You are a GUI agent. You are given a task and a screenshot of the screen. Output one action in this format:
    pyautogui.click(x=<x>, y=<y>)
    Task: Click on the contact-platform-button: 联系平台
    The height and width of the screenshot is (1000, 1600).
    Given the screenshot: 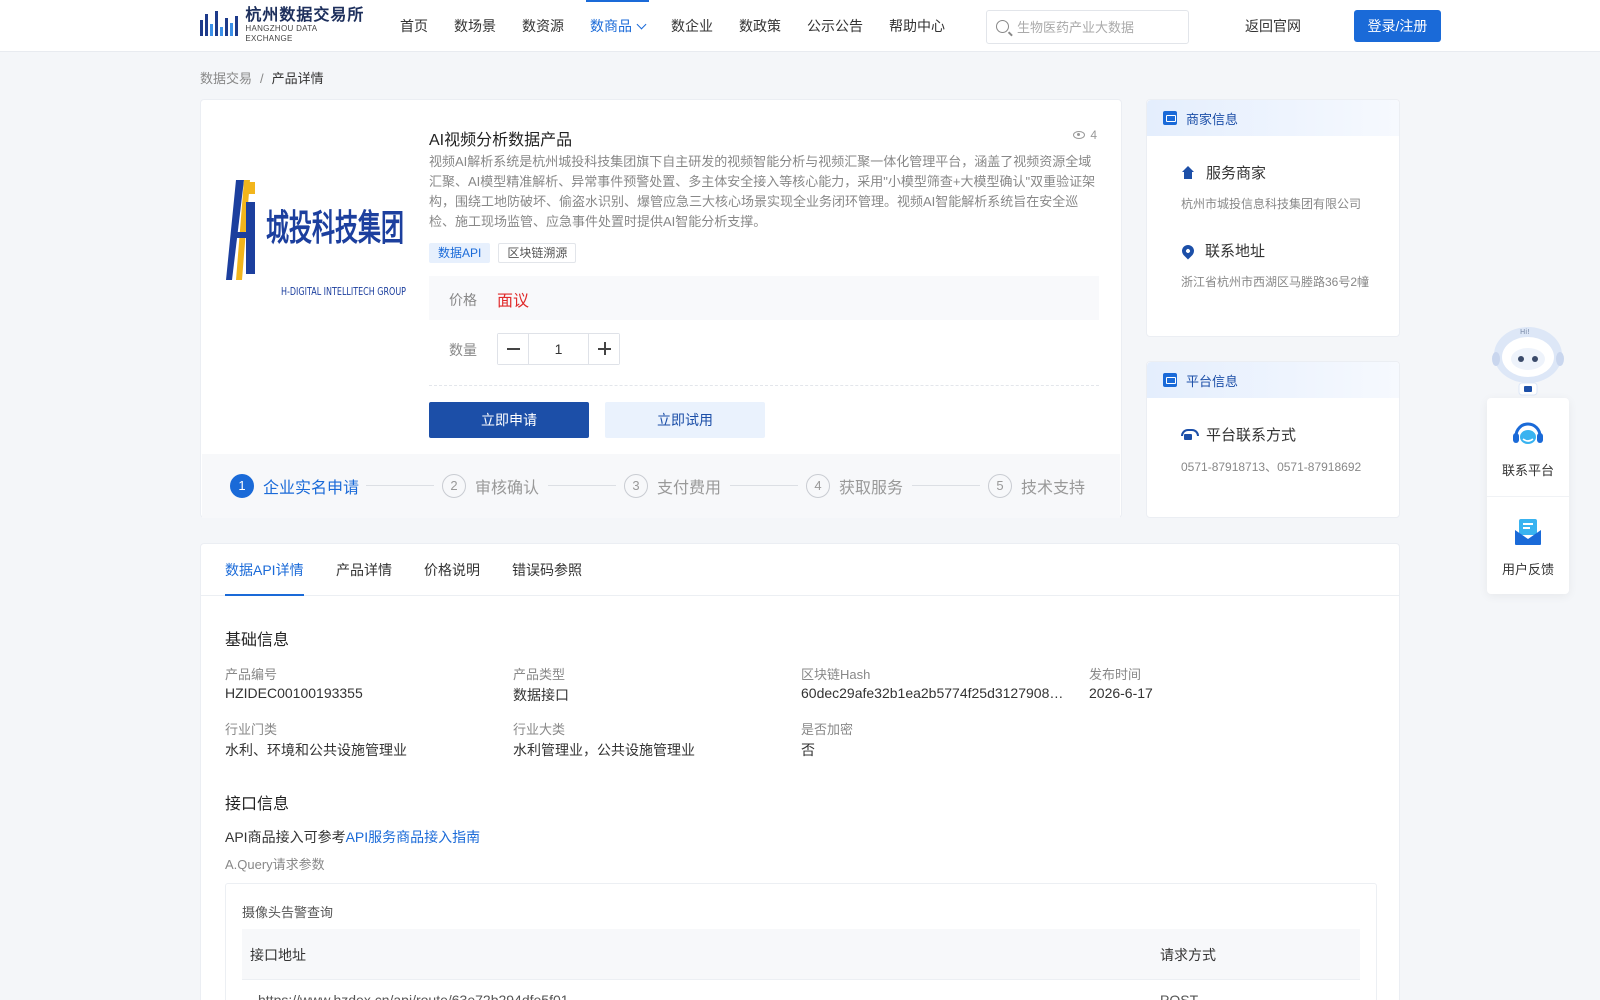 What is the action you would take?
    pyautogui.click(x=1528, y=447)
    